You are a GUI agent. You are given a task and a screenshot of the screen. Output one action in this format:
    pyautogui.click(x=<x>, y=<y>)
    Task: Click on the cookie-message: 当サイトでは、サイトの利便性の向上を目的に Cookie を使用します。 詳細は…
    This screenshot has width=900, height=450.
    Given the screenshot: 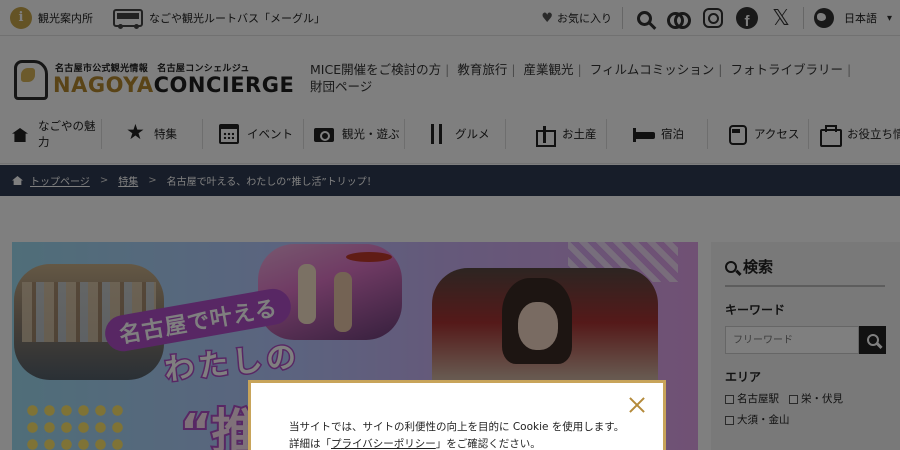 What is the action you would take?
    pyautogui.click(x=457, y=435)
    